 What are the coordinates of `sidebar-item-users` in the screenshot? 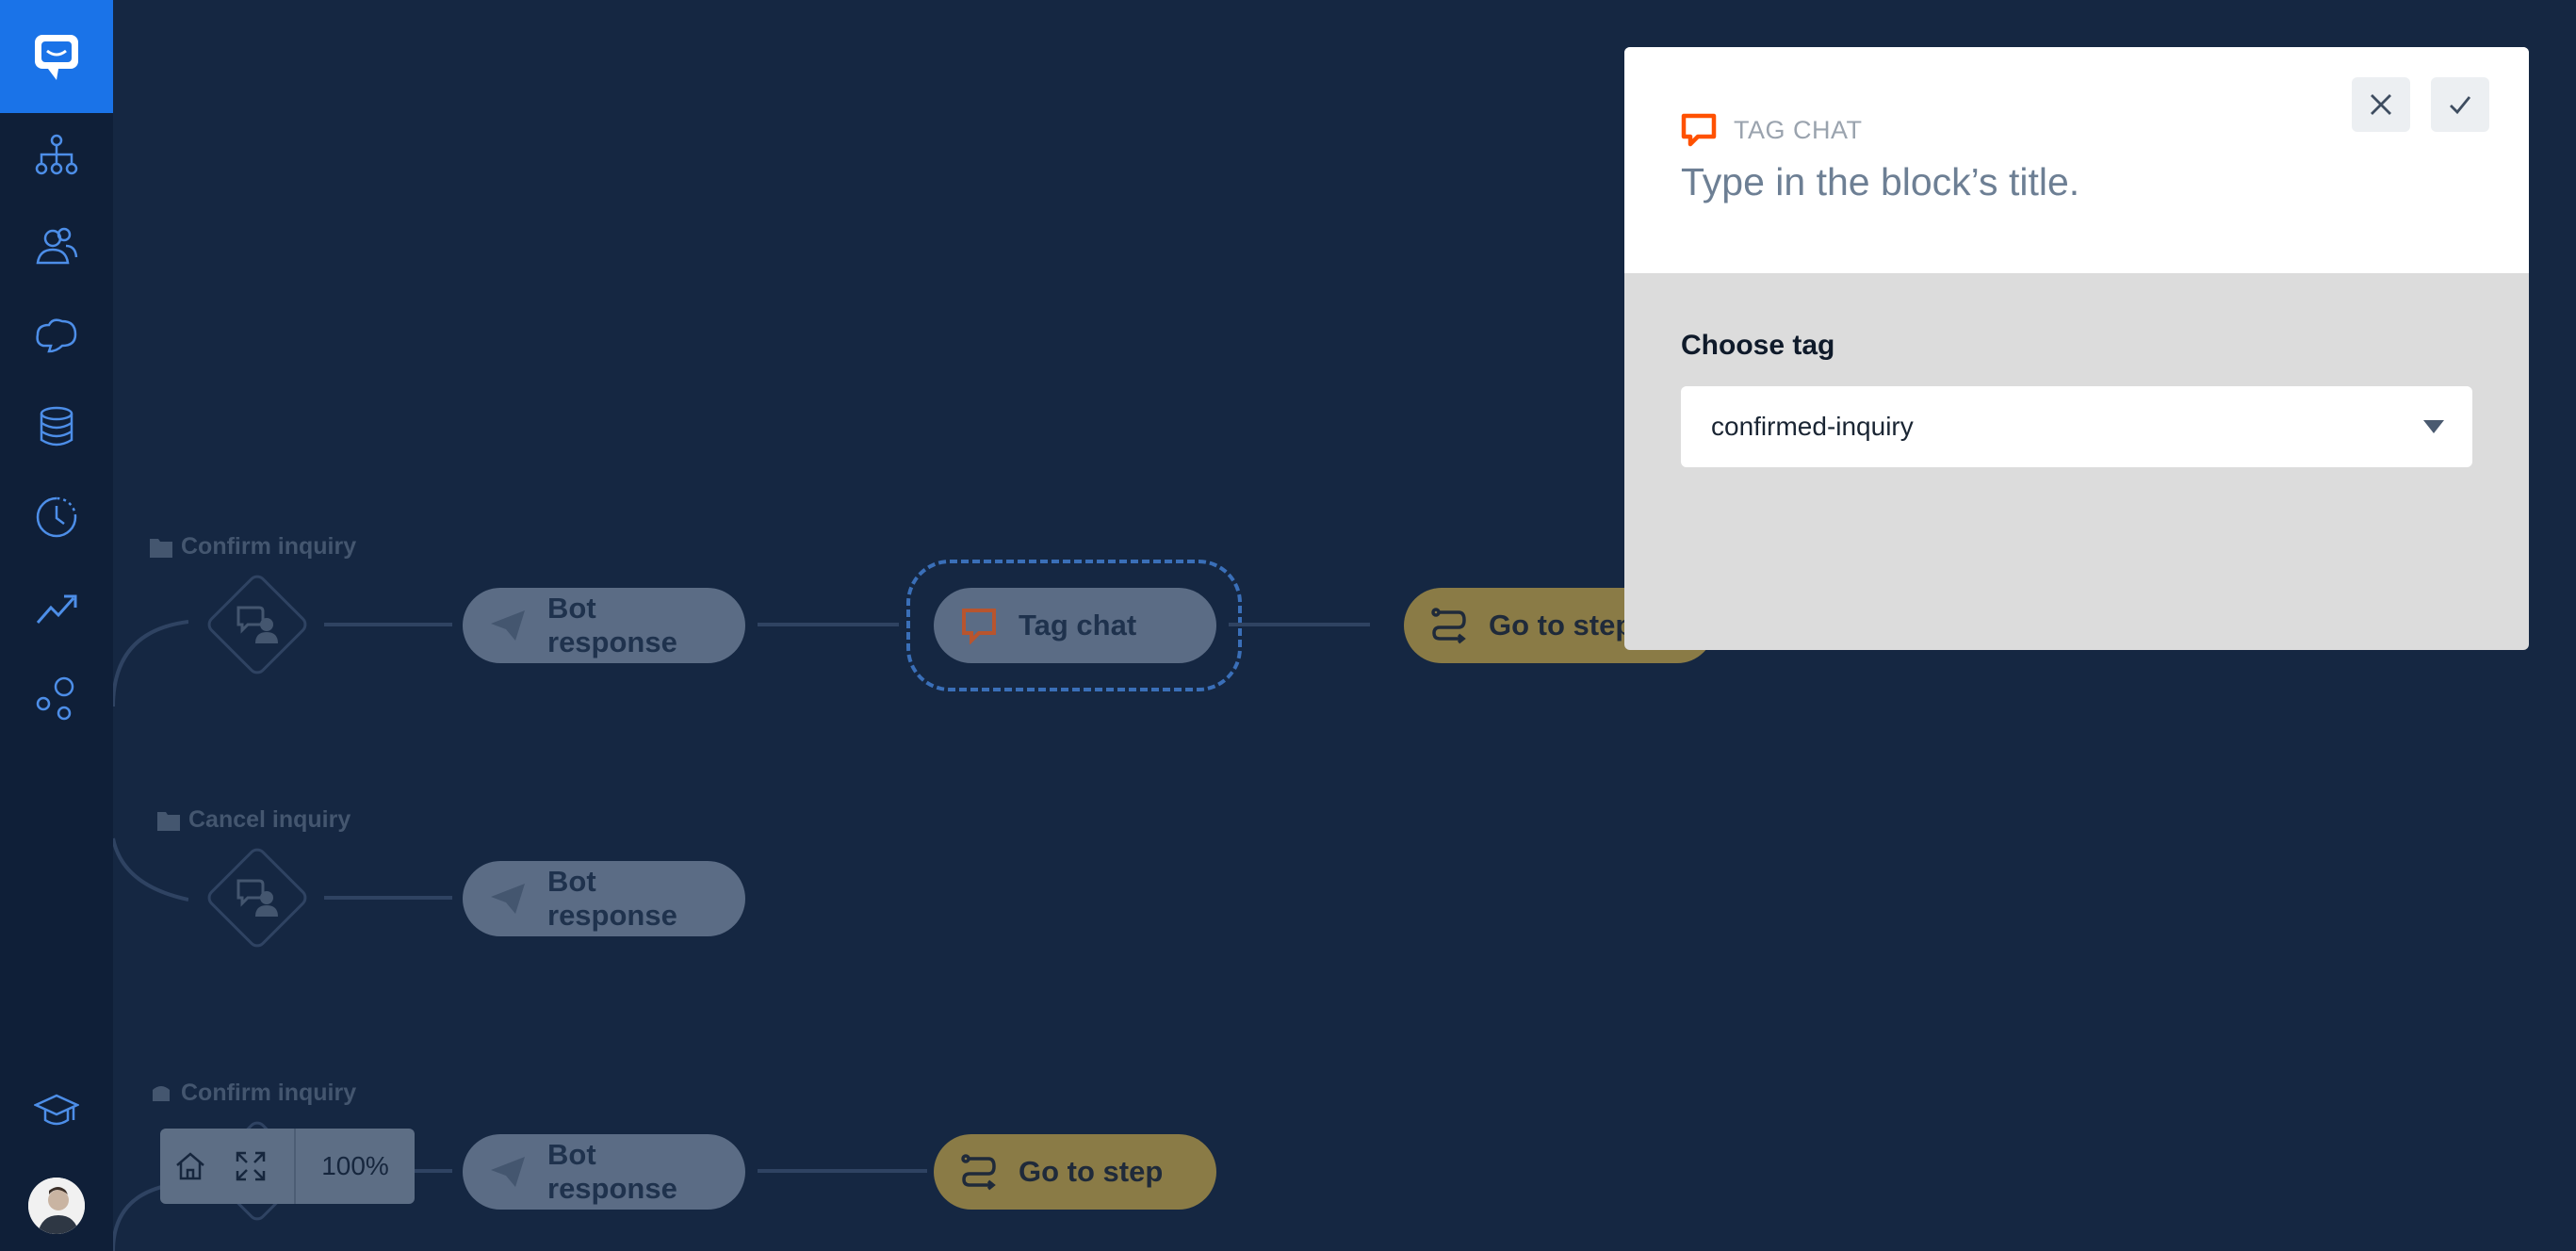 It's located at (56, 246).